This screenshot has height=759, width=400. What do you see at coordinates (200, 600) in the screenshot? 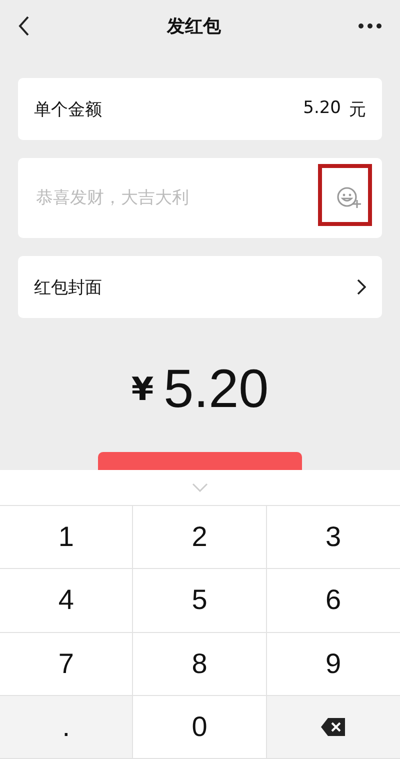
I see `digit-key: 5` at bounding box center [200, 600].